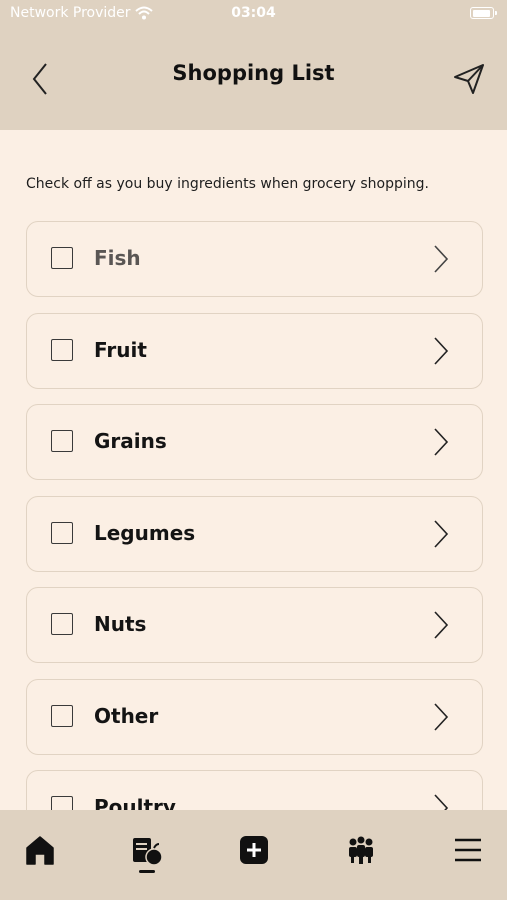 This screenshot has width=507, height=900. Describe the element at coordinates (254, 350) in the screenshot. I see `list-item-fruit: Fruit` at that location.